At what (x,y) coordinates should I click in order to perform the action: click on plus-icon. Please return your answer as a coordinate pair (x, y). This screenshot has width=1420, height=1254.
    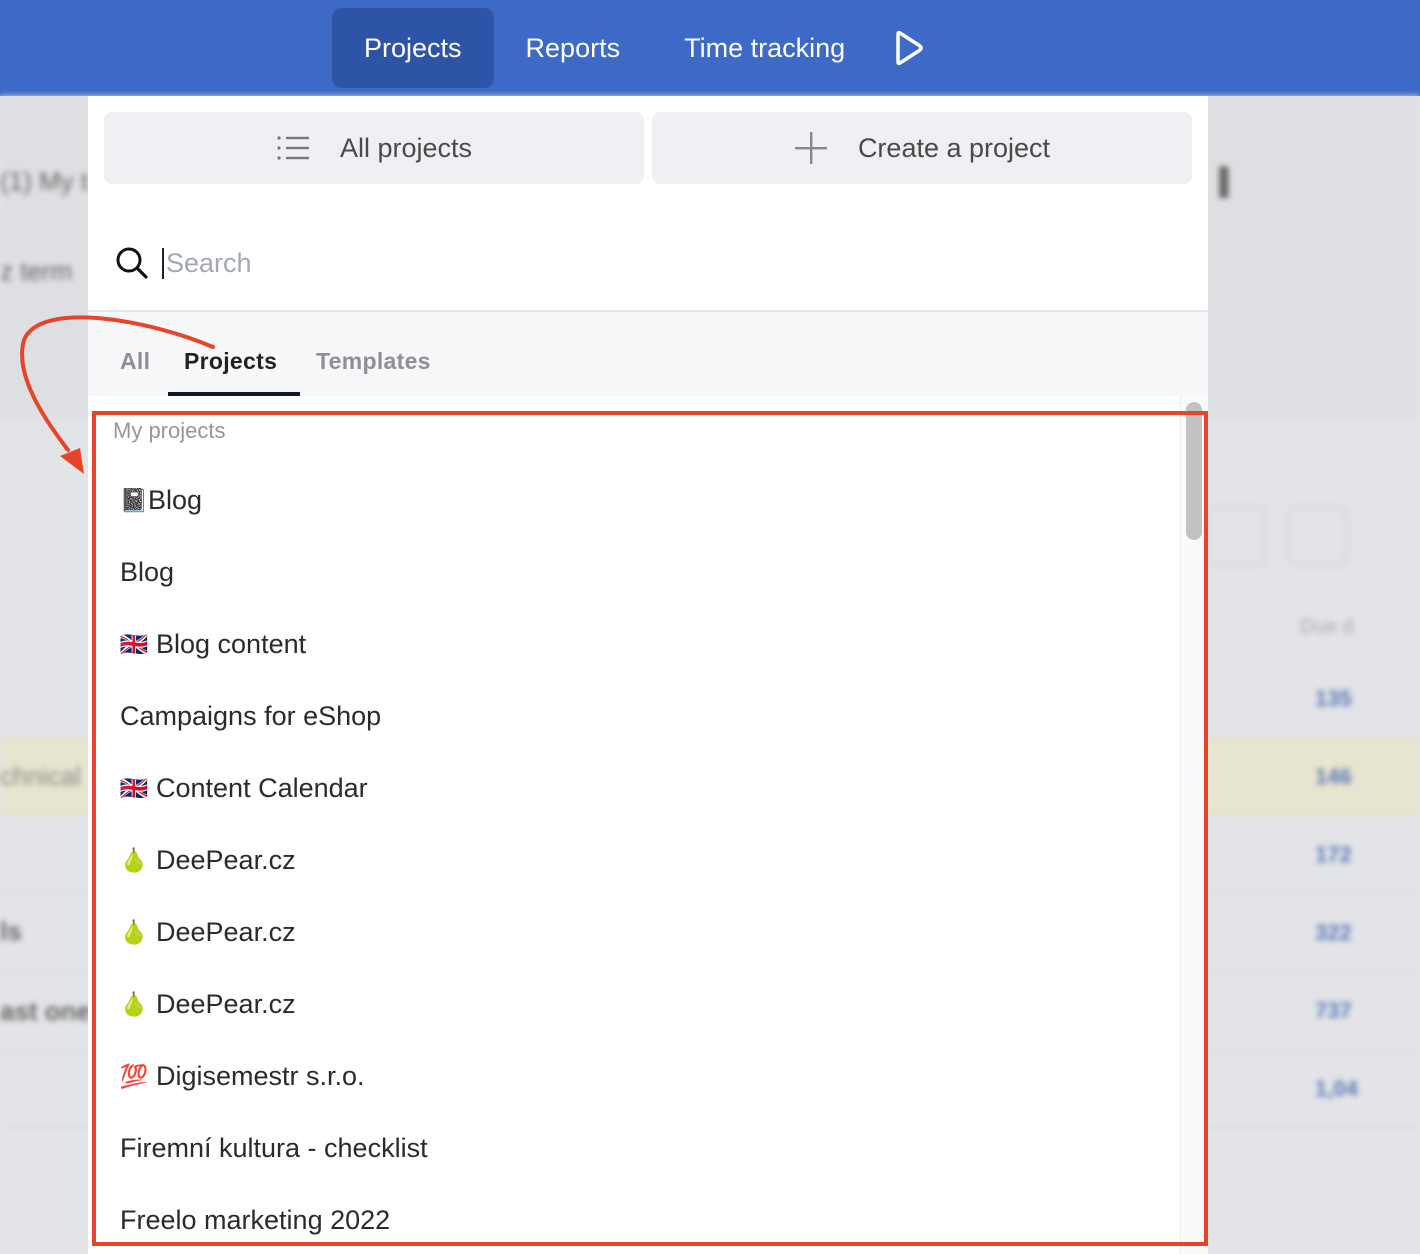
    Looking at the image, I should click on (810, 148).